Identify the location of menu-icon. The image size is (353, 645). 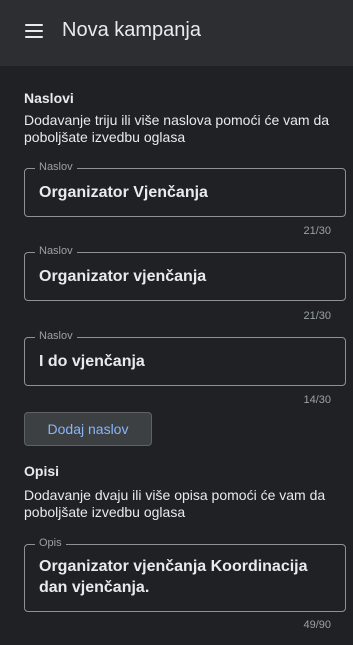
(35, 32).